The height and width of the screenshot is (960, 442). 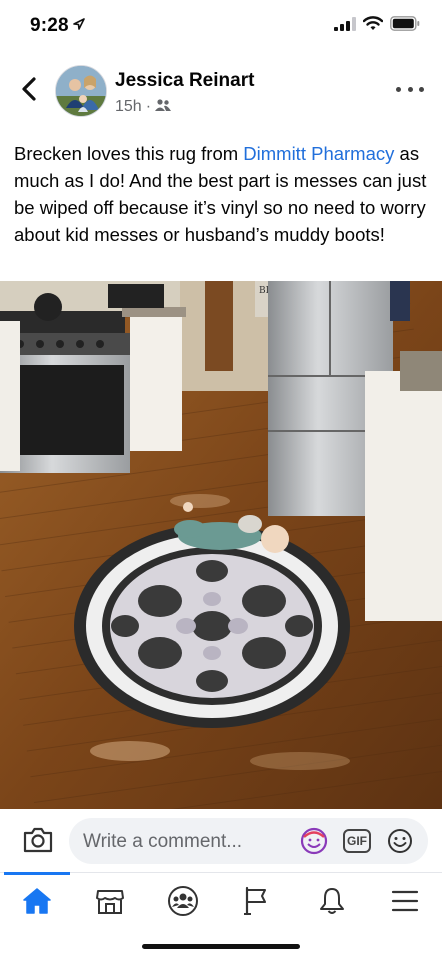 I want to click on tab-marketplace, so click(x=110, y=901).